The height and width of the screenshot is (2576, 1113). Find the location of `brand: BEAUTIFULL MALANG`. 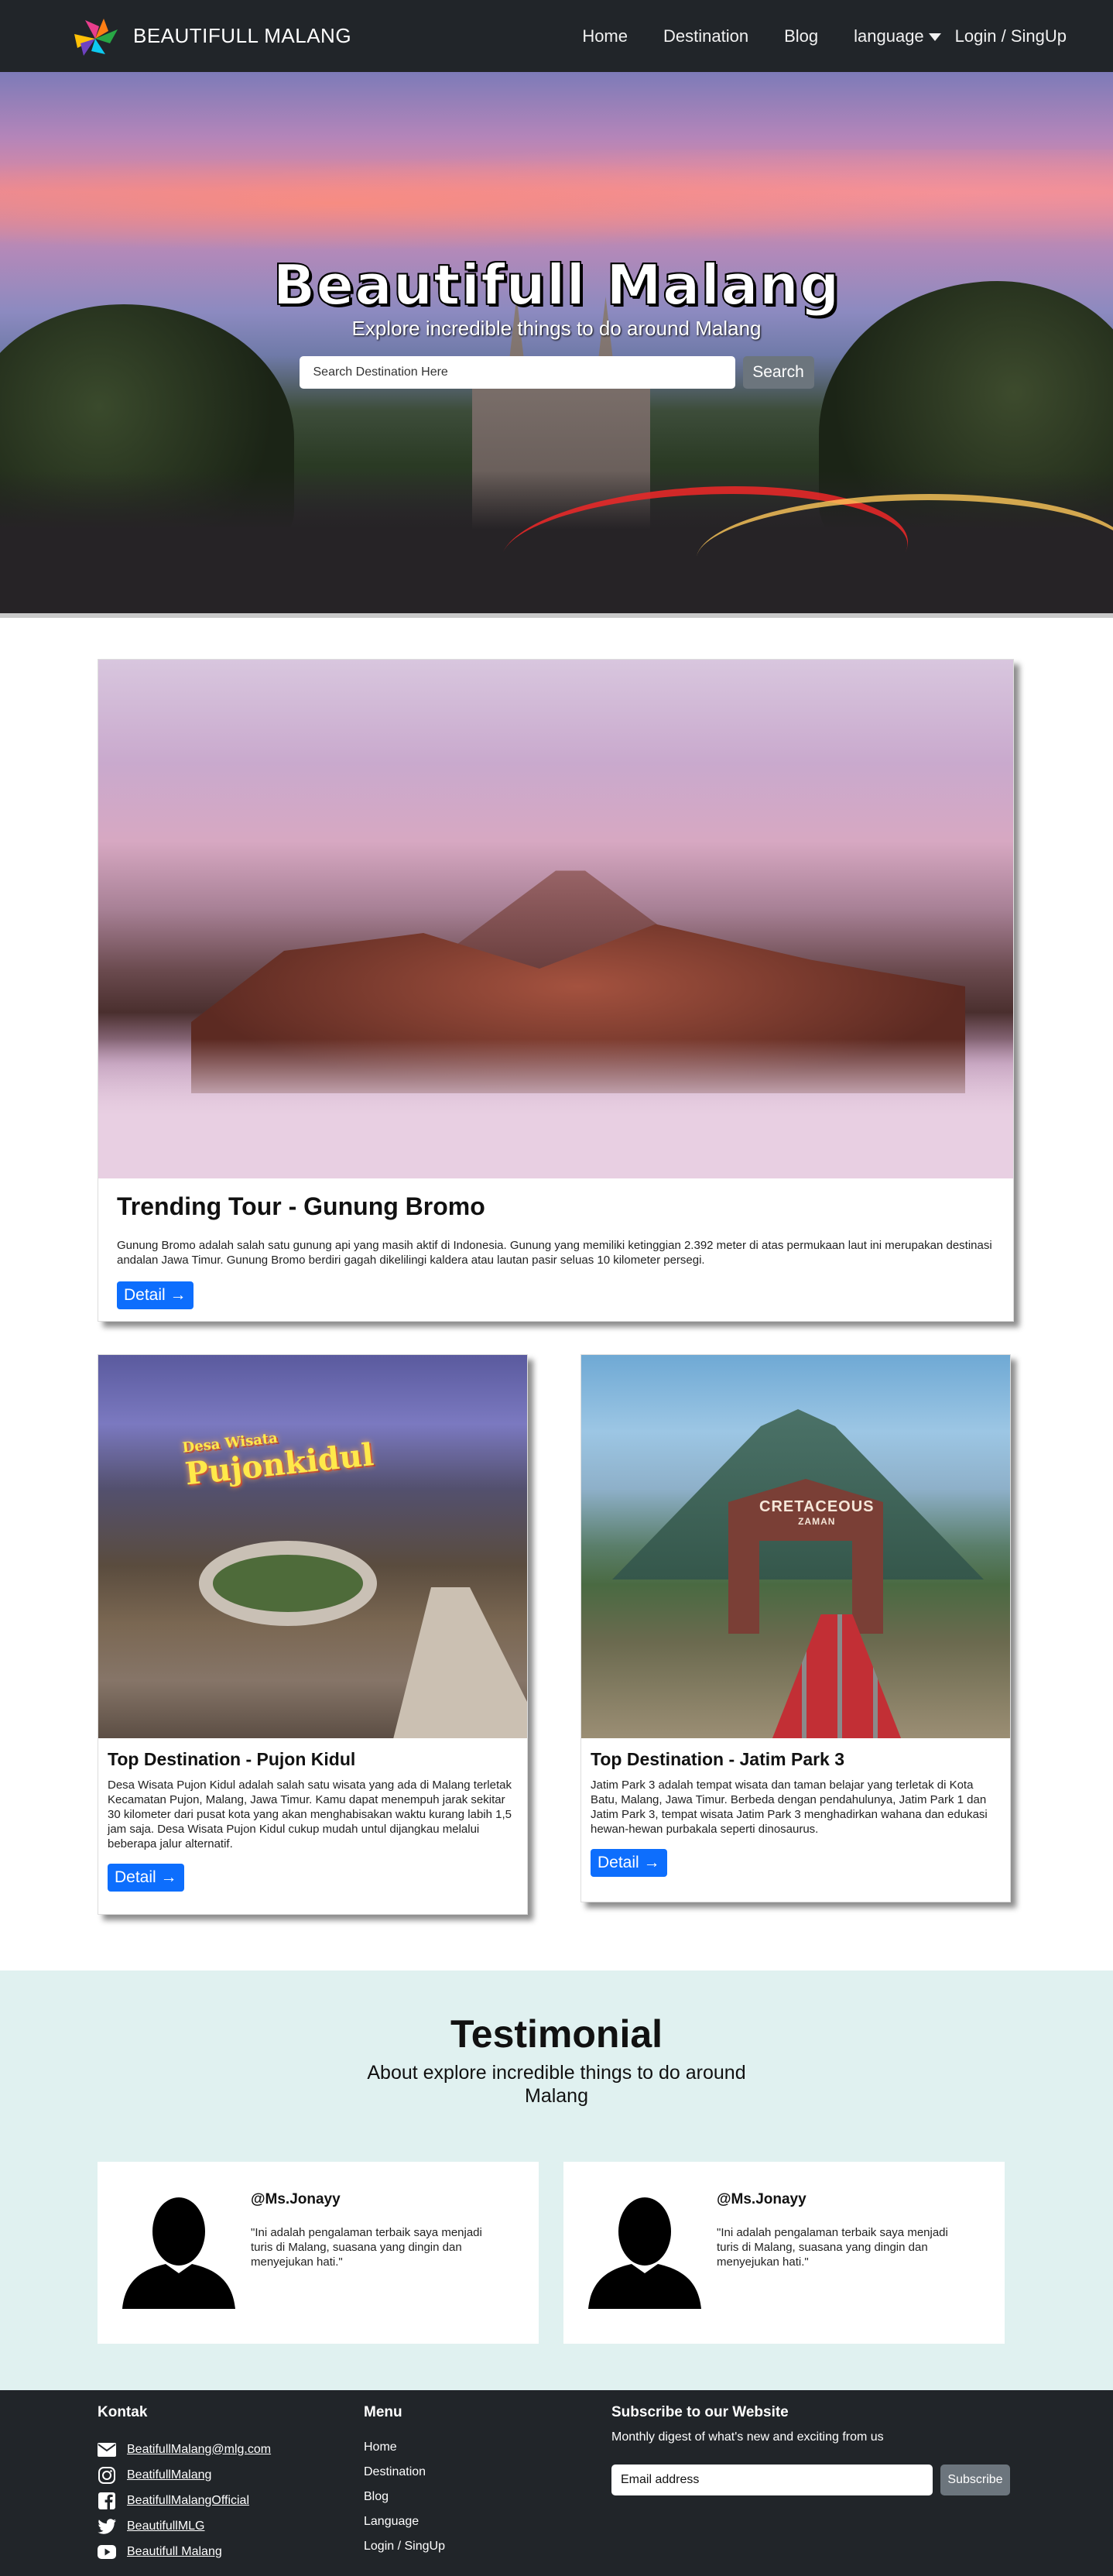

brand: BEAUTIFULL MALANG is located at coordinates (210, 36).